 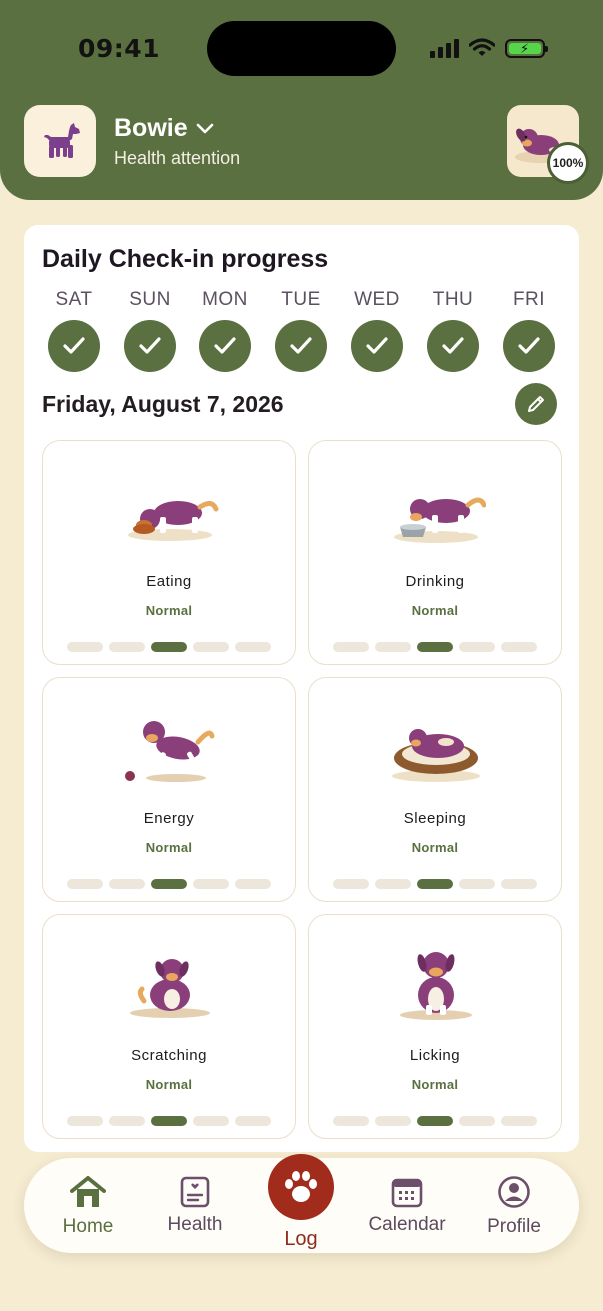 I want to click on nav-profile: Profile, so click(x=514, y=1206).